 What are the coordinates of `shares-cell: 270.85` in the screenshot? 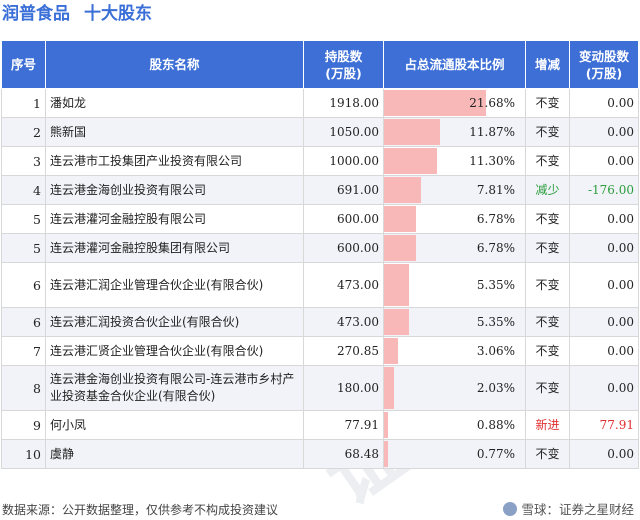 It's located at (343, 351).